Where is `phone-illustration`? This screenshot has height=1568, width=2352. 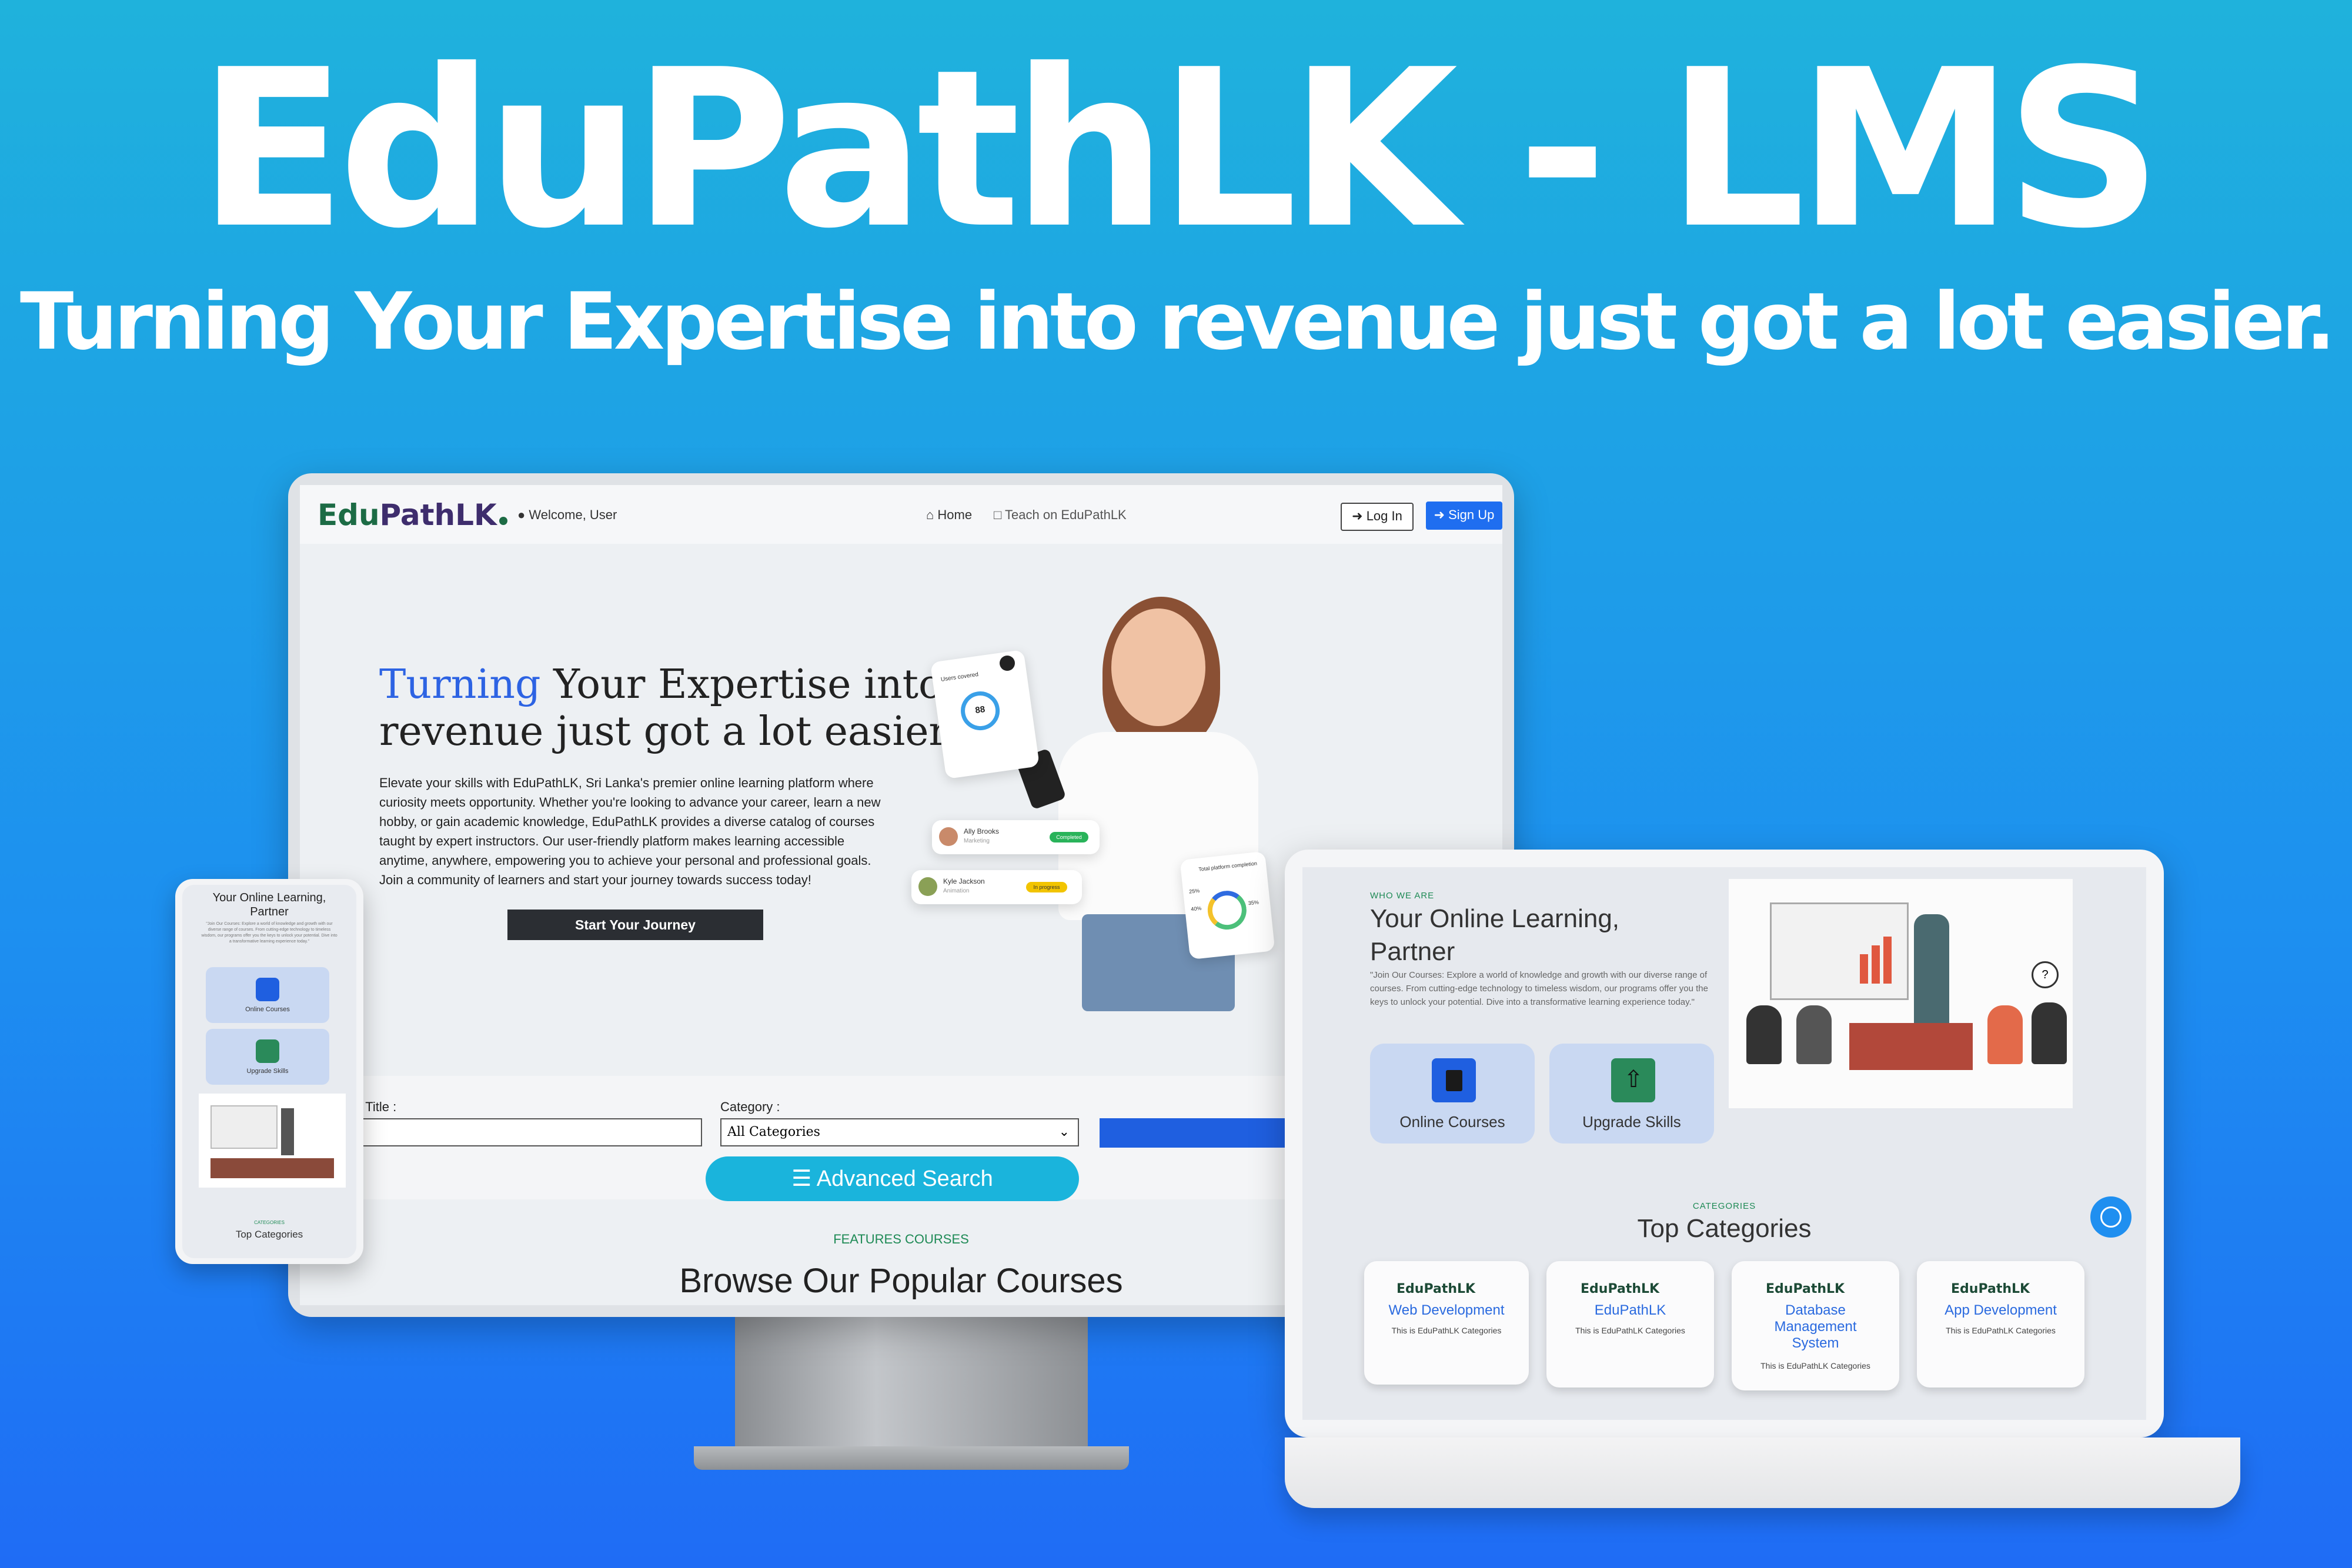
phone-illustration is located at coordinates (272, 1141).